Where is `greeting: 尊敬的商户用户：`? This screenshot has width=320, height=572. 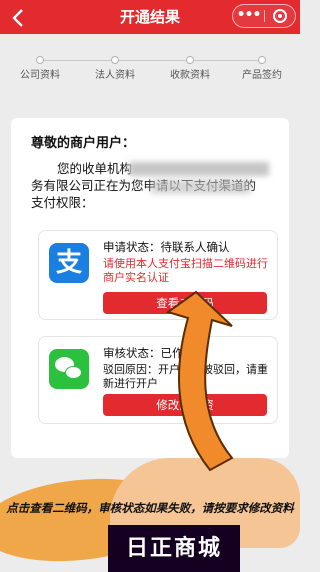
greeting: 尊敬的商户用户： is located at coordinates (83, 143).